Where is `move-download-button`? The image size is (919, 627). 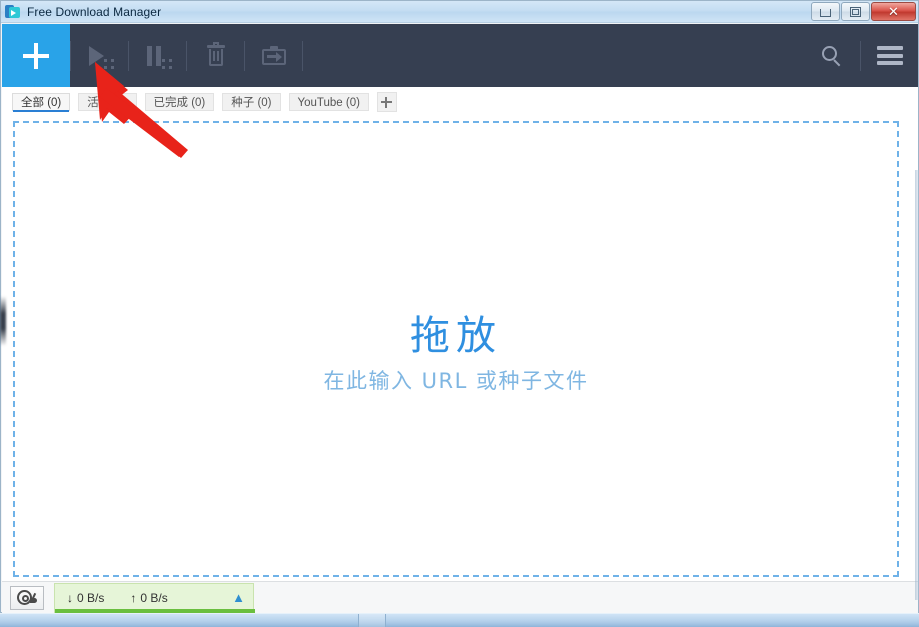 move-download-button is located at coordinates (273, 55).